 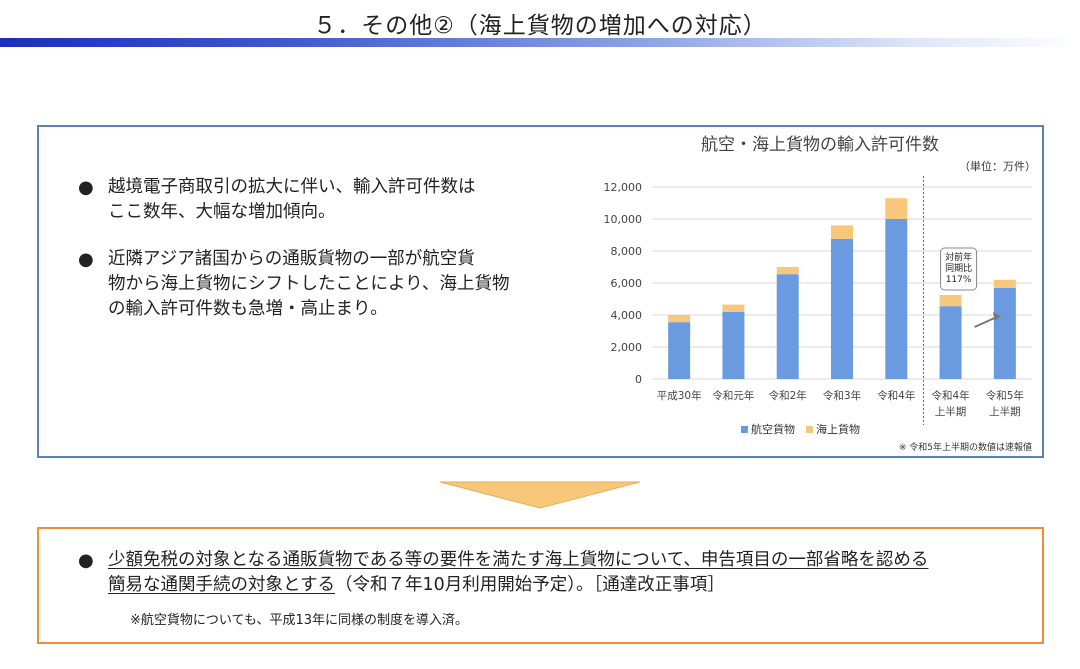 What do you see at coordinates (773, 429) in the screenshot?
I see `legend-label-air: 航空貨物` at bounding box center [773, 429].